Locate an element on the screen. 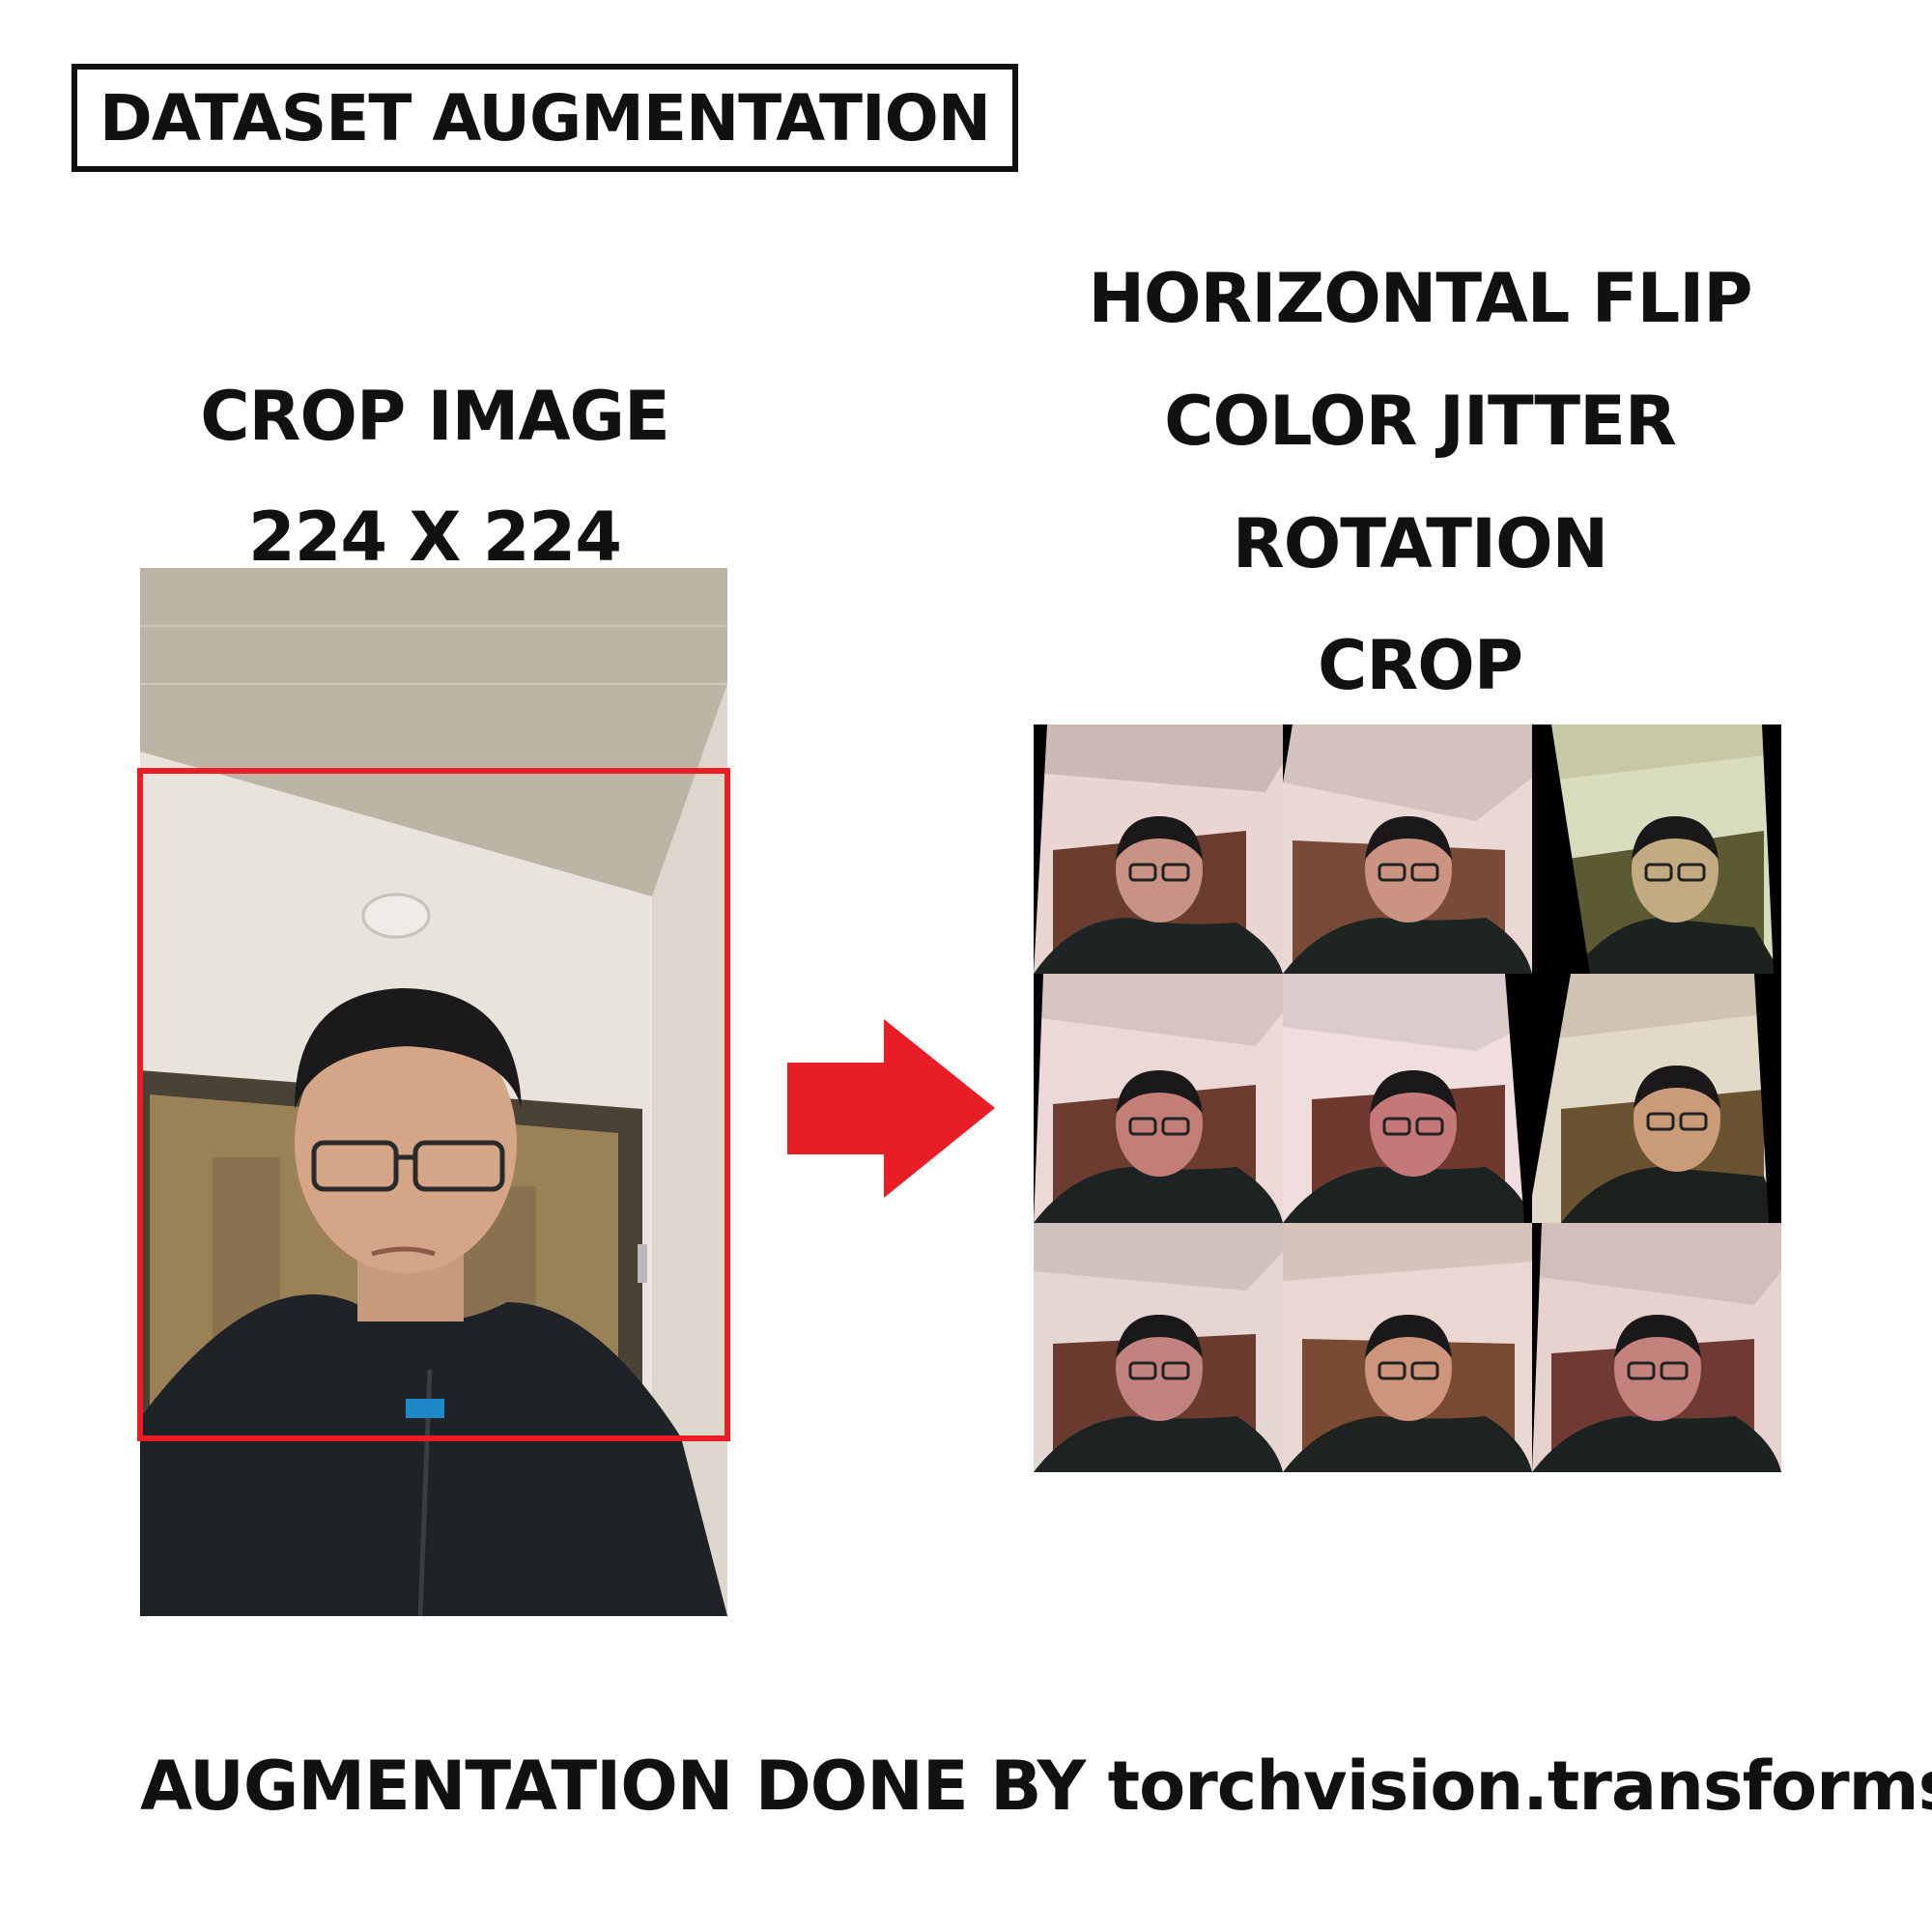 The width and height of the screenshot is (1932, 1932). footer-prefix: AUGMENTATION DONE BY is located at coordinates (624, 1786).